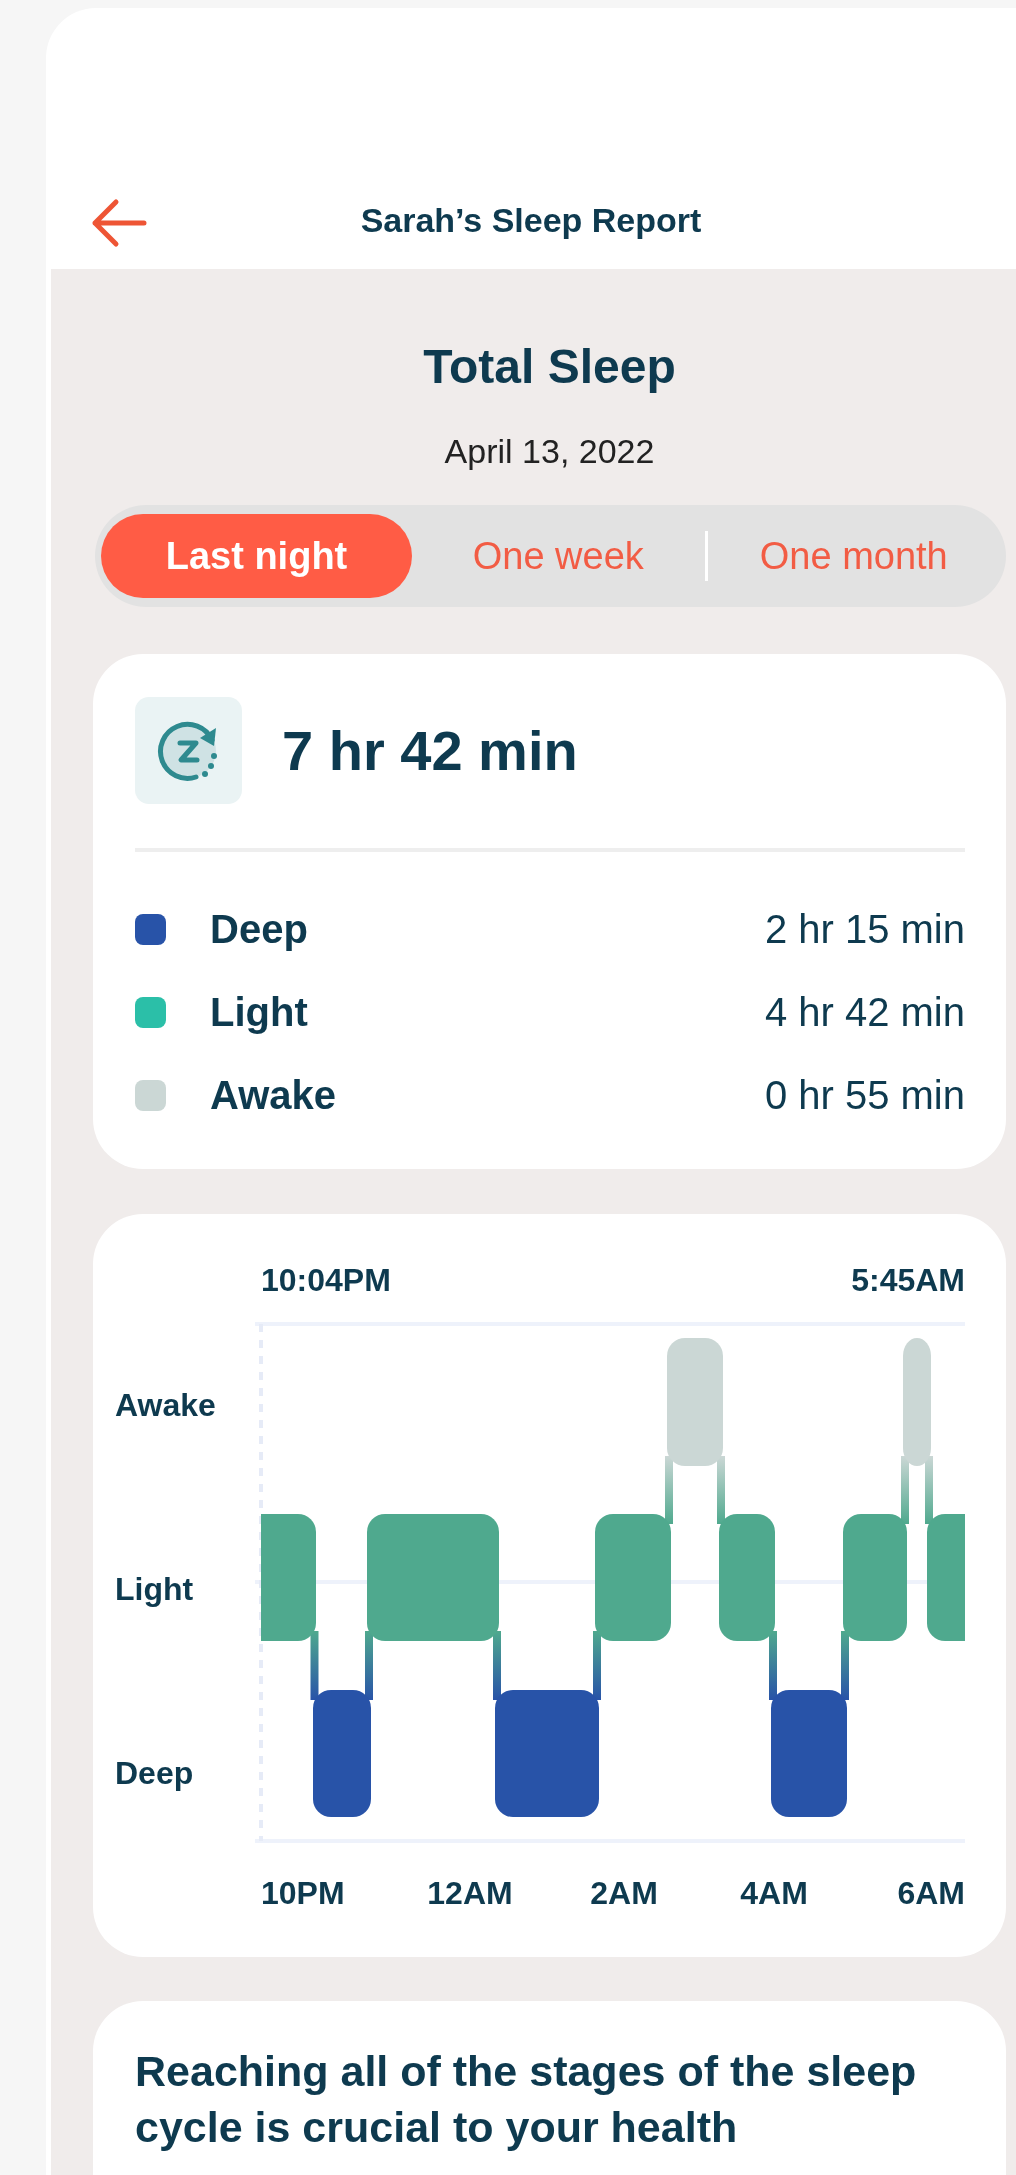 The image size is (1016, 2175). Describe the element at coordinates (154, 1773) in the screenshot. I see `y-axis-label: Deep` at that location.